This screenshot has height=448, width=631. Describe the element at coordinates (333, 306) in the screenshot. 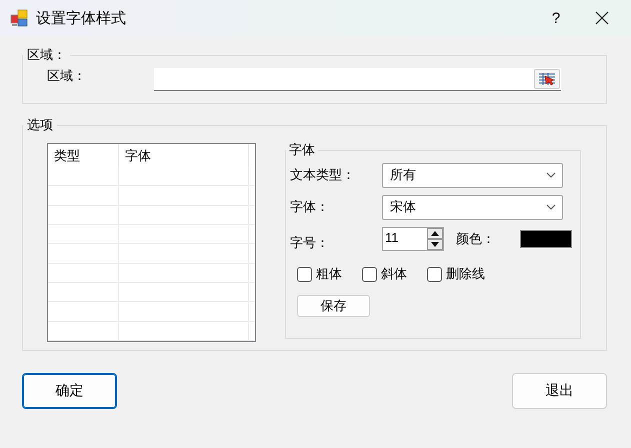

I see `save-button: 保存` at that location.